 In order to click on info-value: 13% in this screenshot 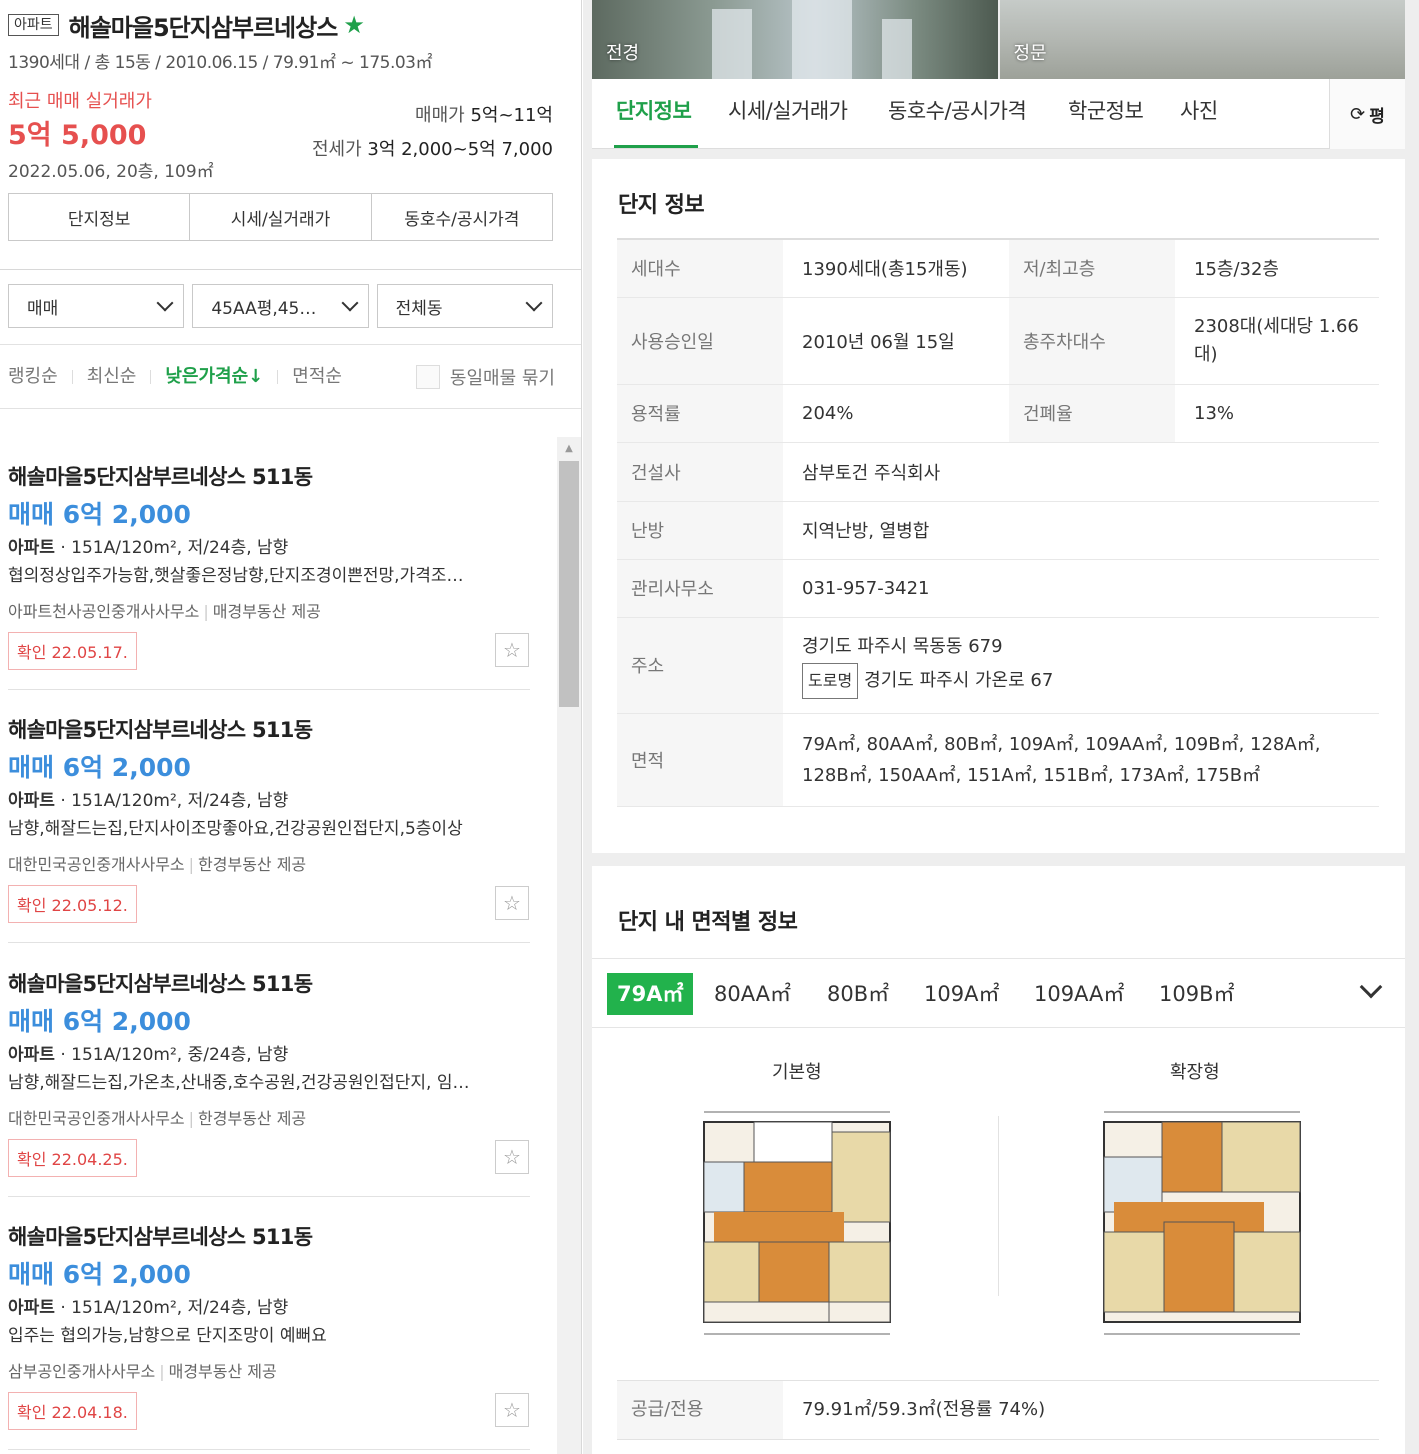, I will do `click(1277, 413)`.